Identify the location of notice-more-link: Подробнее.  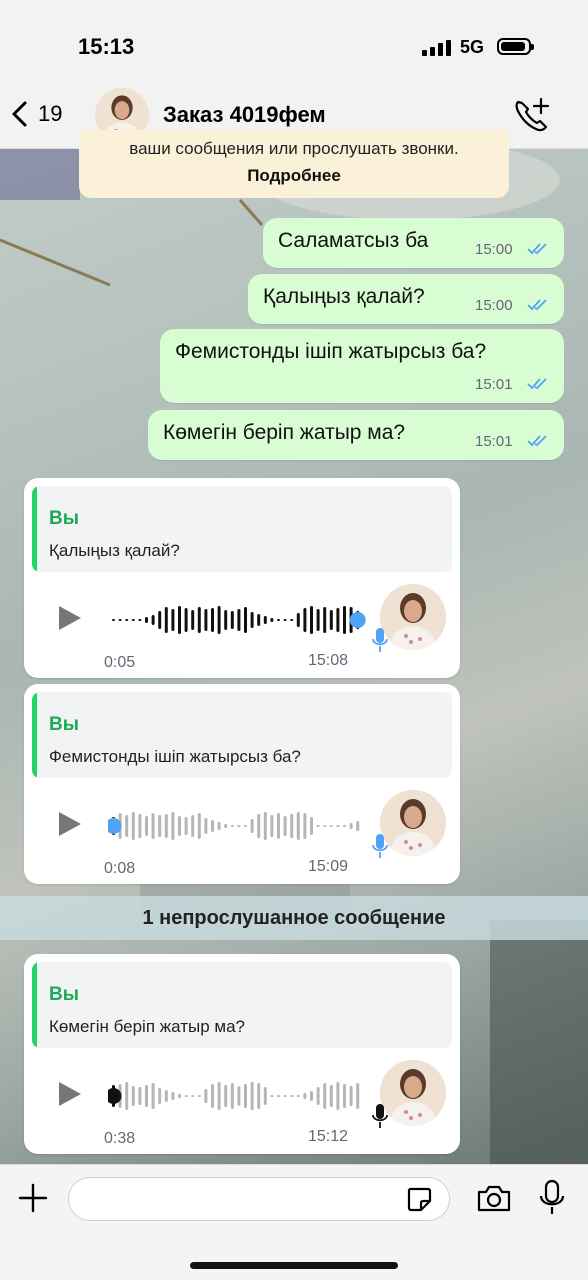
(294, 176).